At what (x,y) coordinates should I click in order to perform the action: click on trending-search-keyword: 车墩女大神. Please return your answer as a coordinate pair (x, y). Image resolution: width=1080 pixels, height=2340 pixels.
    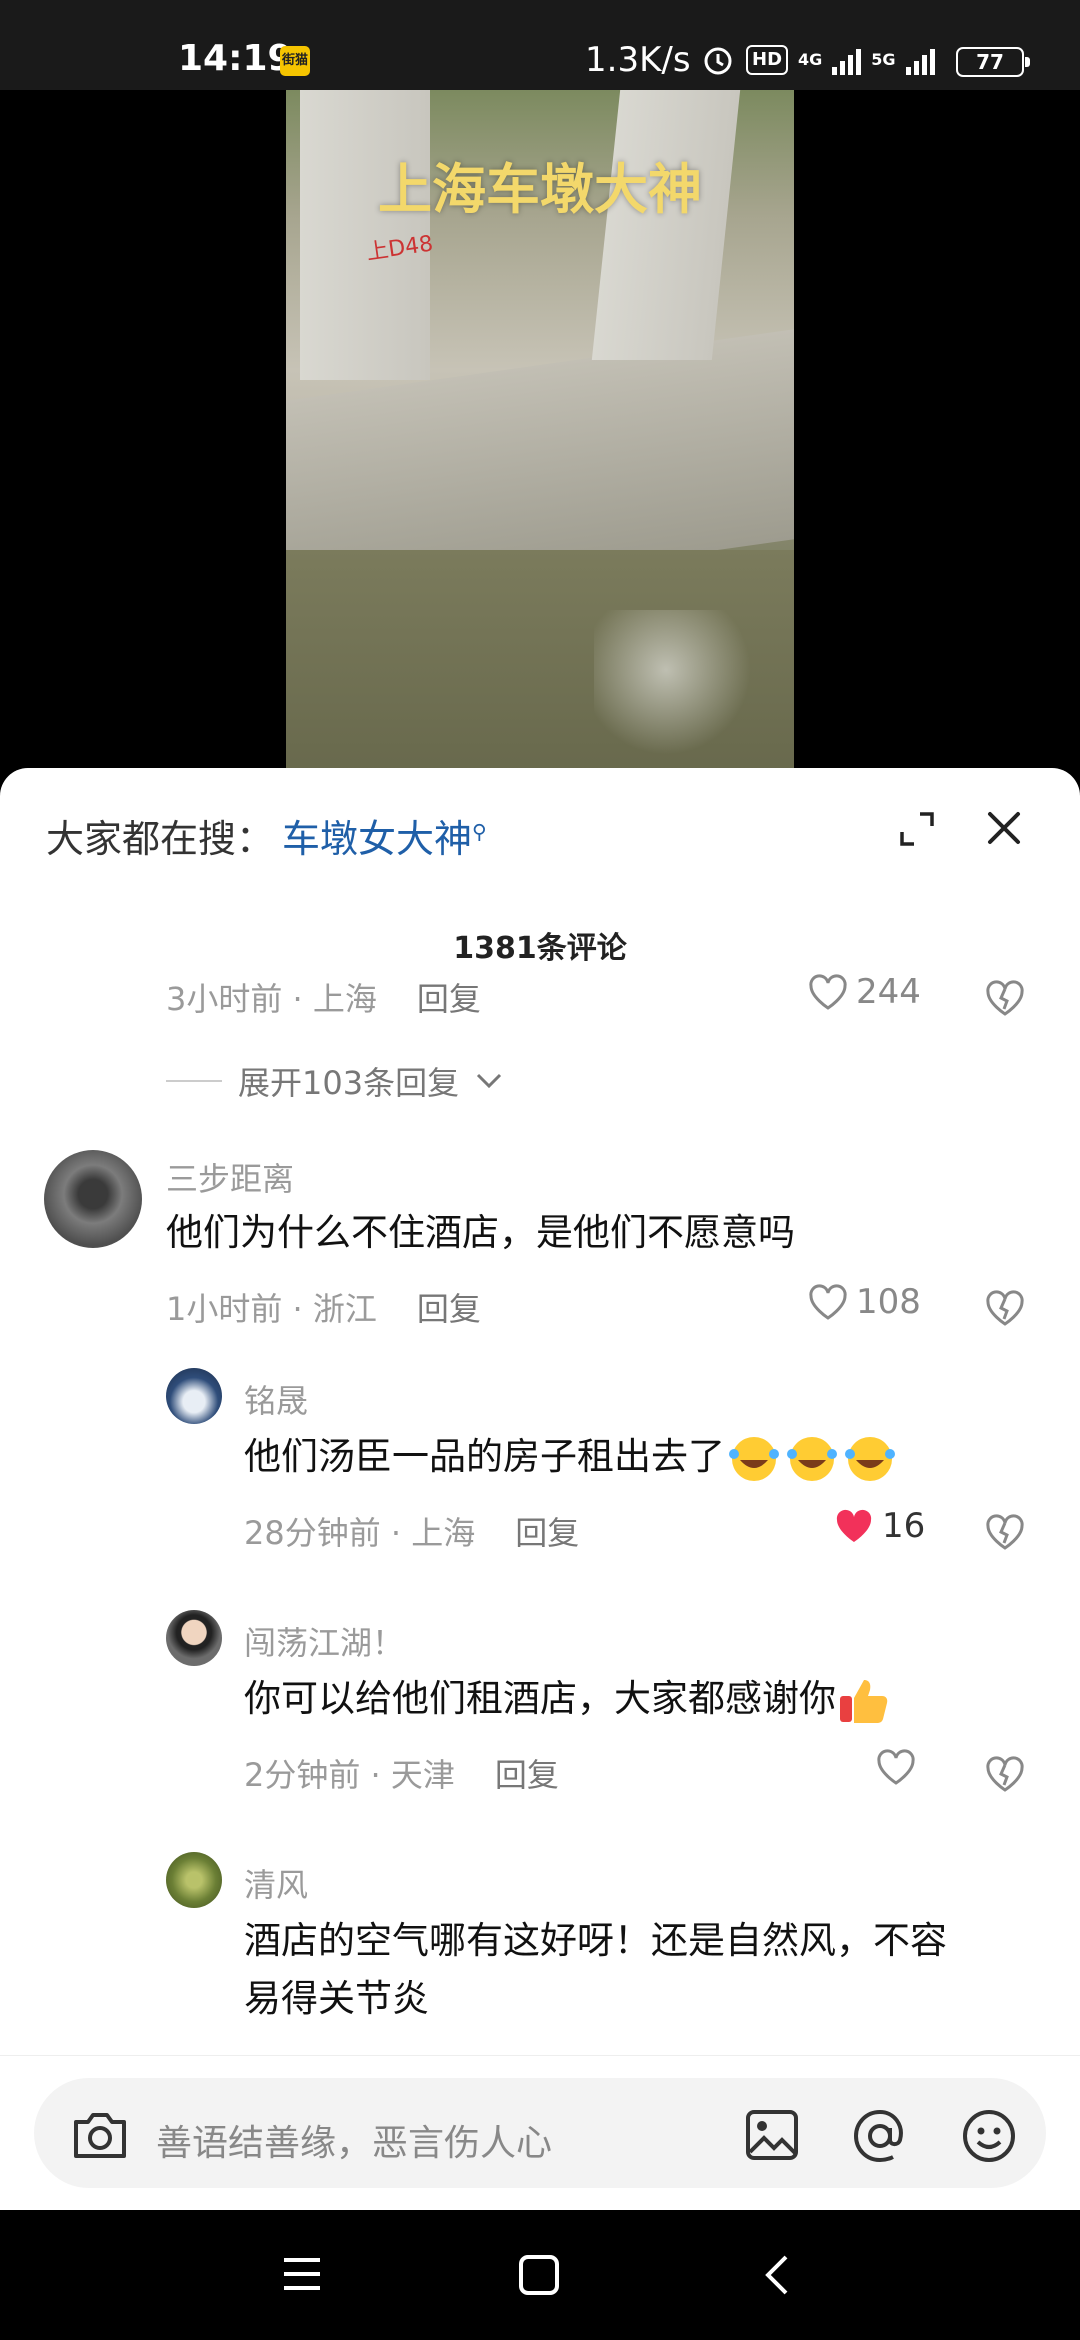
    Looking at the image, I should click on (377, 839).